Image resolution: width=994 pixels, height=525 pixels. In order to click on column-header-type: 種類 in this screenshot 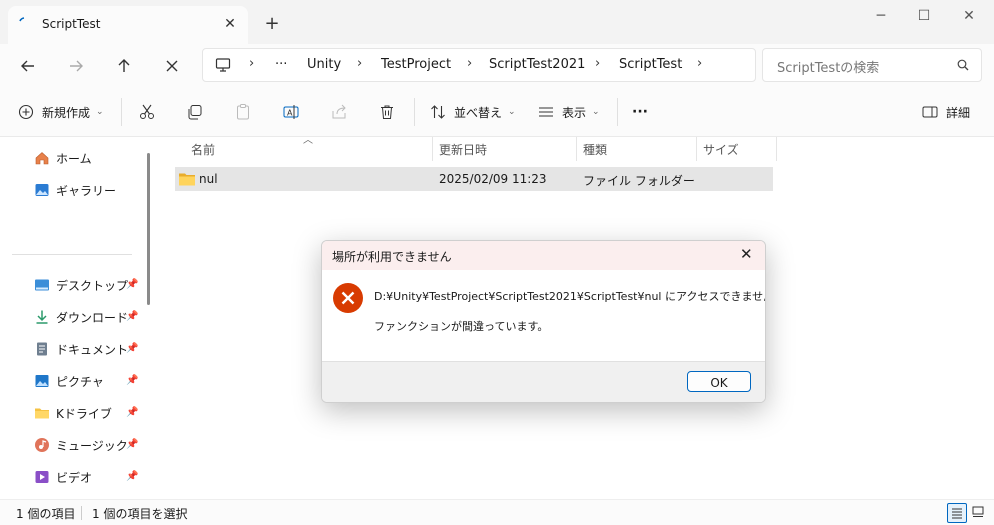, I will do `click(595, 149)`.